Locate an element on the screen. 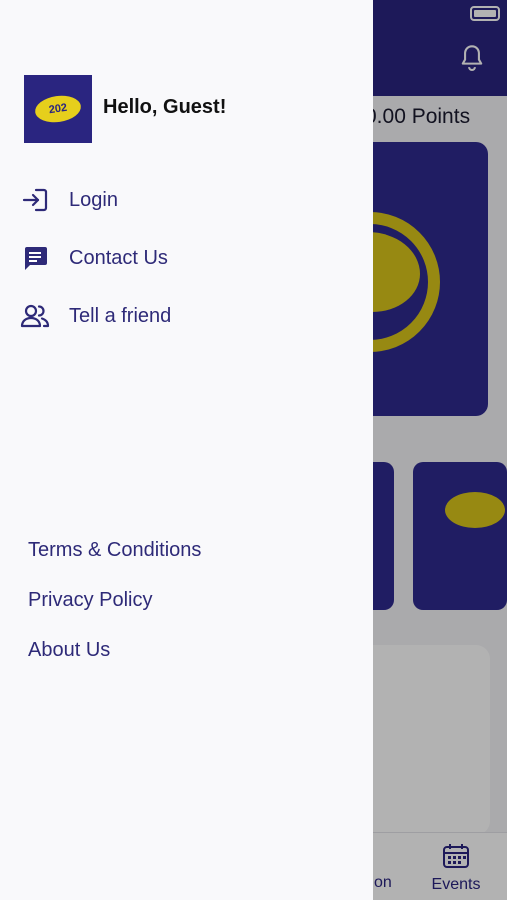 This screenshot has height=900, width=507. people-icon is located at coordinates (35, 316).